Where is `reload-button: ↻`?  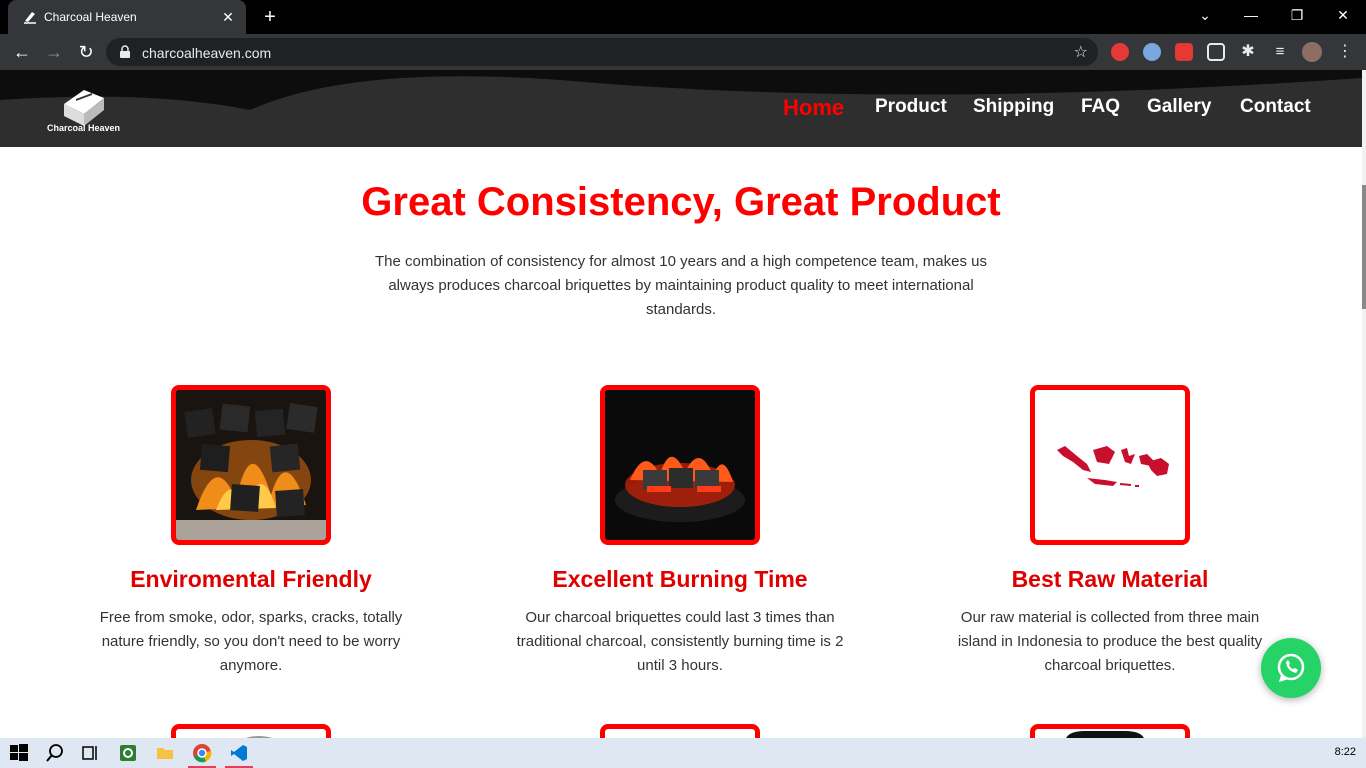 reload-button: ↻ is located at coordinates (86, 52).